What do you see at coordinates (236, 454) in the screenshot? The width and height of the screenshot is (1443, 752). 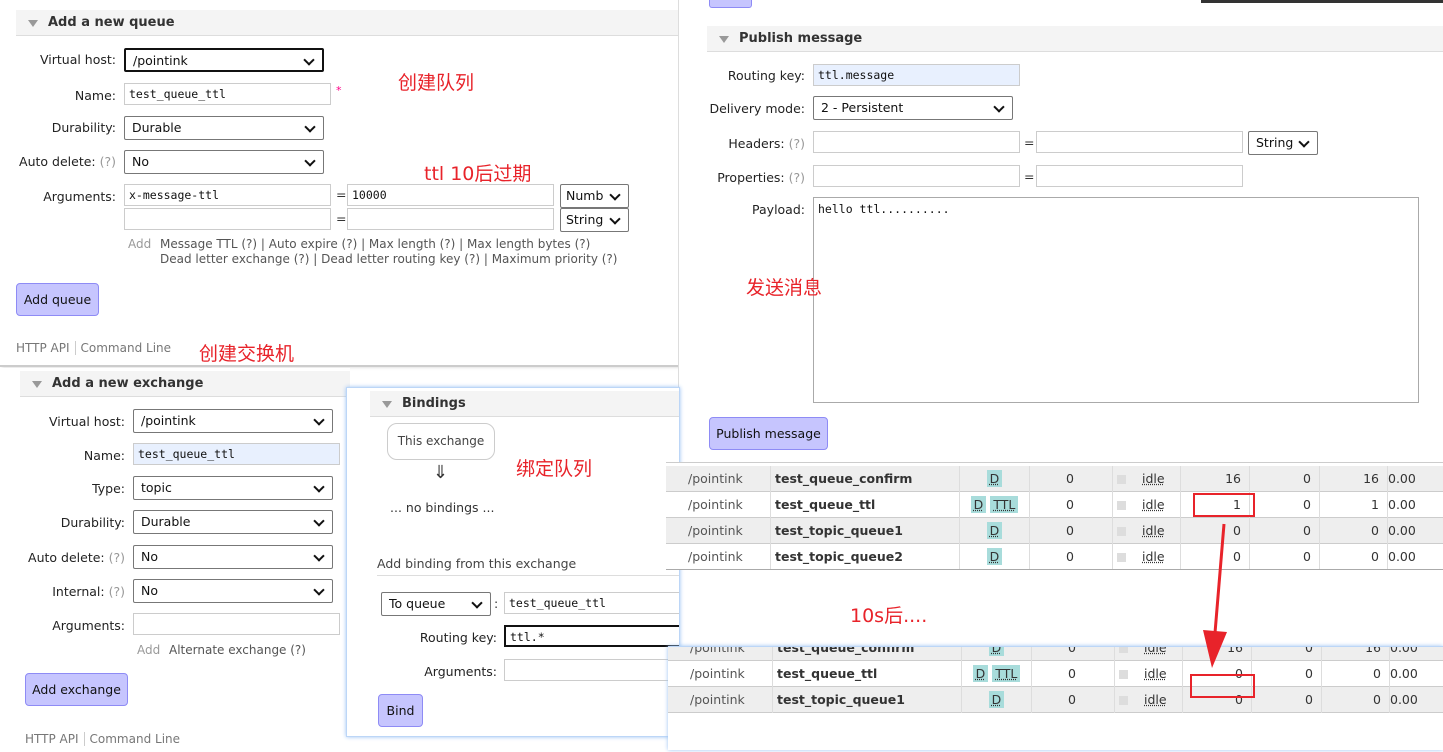 I see `exchange-name-input: test_queue_ttl` at bounding box center [236, 454].